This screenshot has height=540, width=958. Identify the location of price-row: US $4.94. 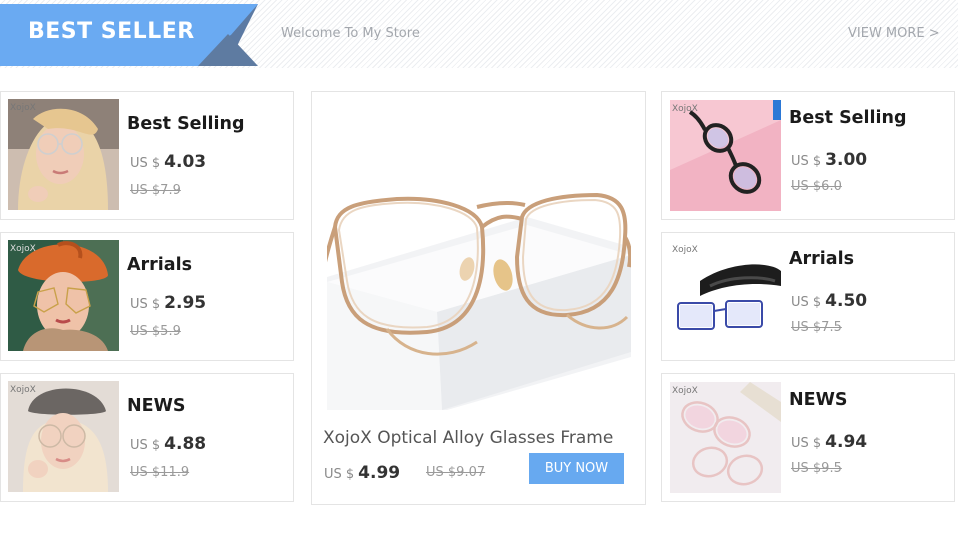
(829, 442).